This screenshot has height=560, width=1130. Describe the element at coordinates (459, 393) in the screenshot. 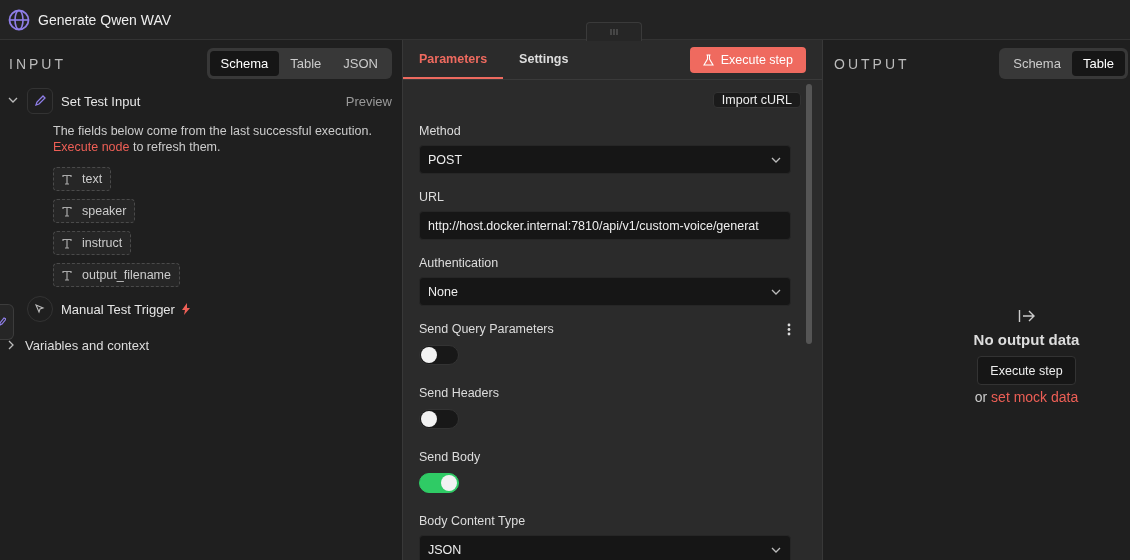

I see `field-label: Send Headers` at that location.